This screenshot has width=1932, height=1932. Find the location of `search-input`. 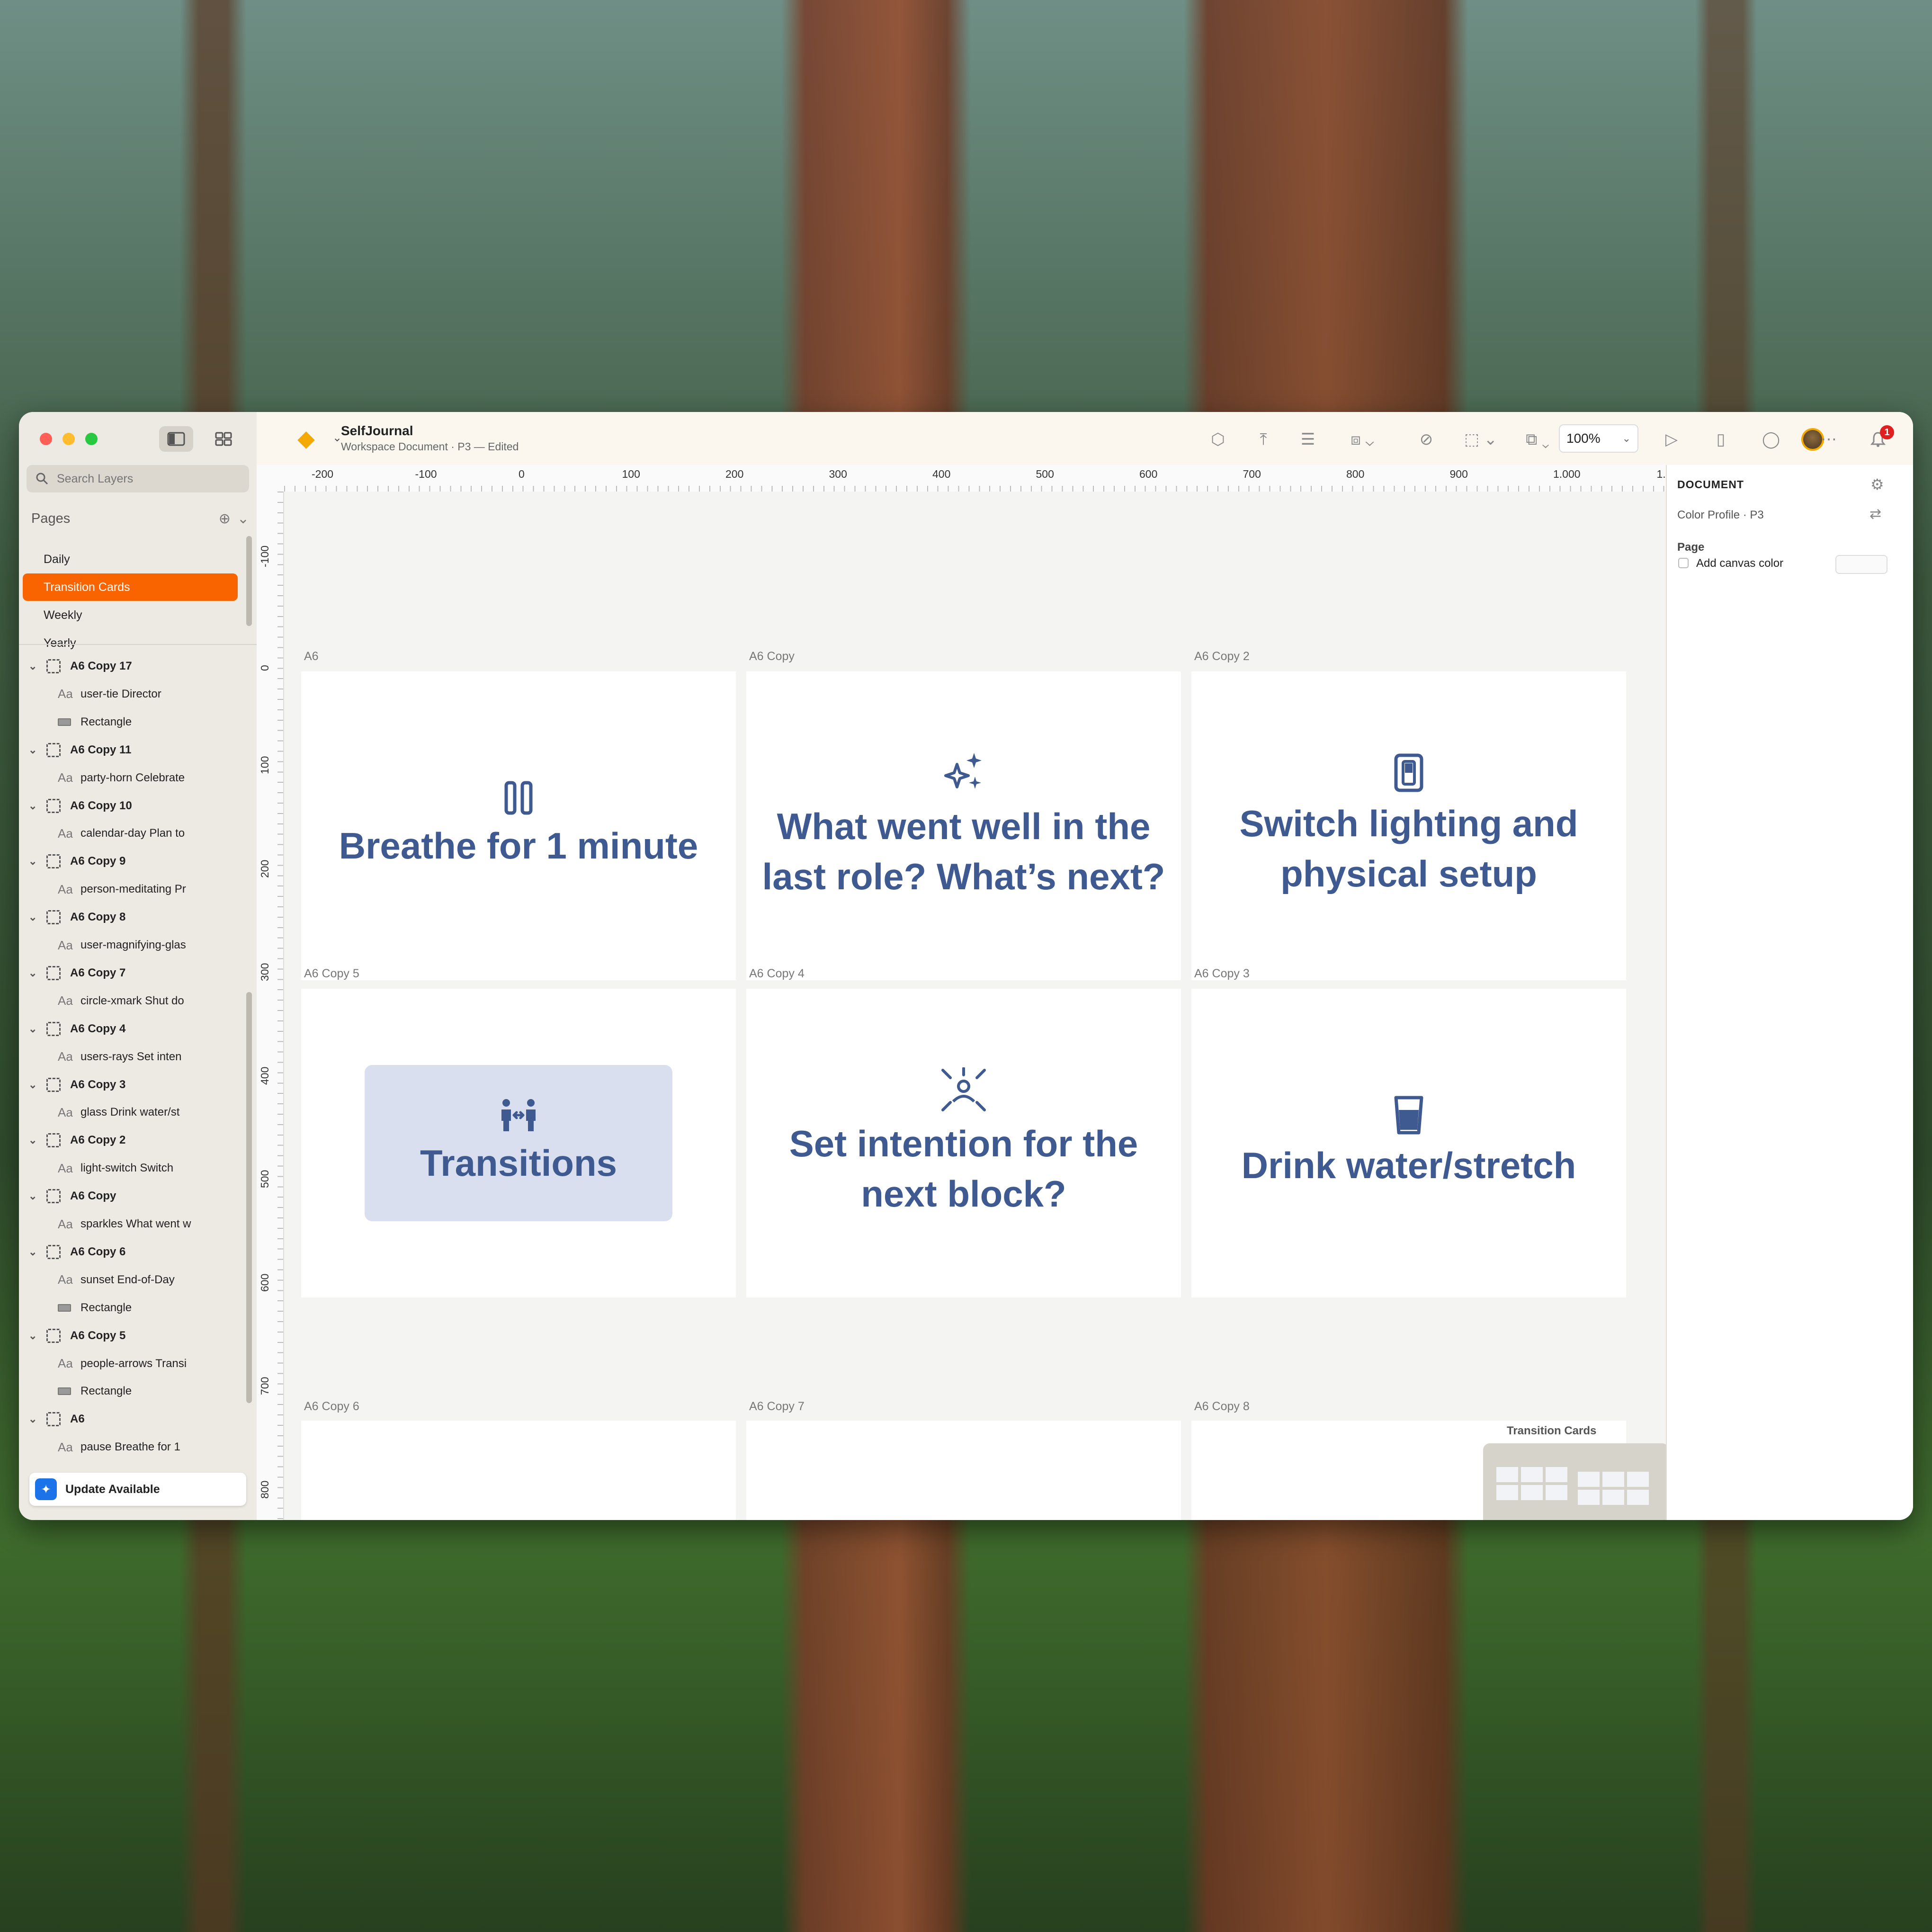

search-input is located at coordinates (147, 478).